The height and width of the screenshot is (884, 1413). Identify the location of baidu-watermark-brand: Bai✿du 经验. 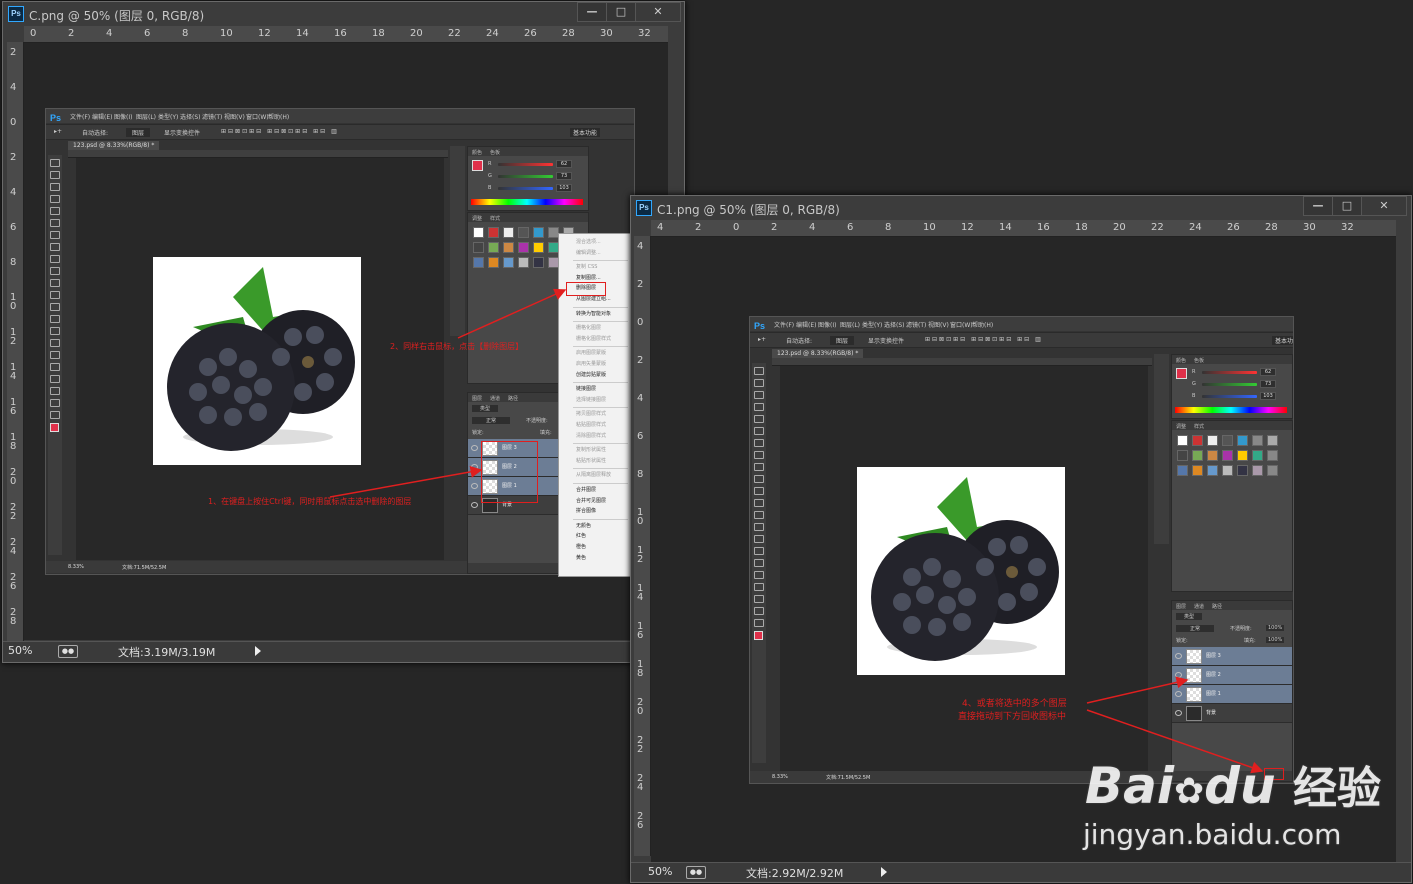
(1233, 784).